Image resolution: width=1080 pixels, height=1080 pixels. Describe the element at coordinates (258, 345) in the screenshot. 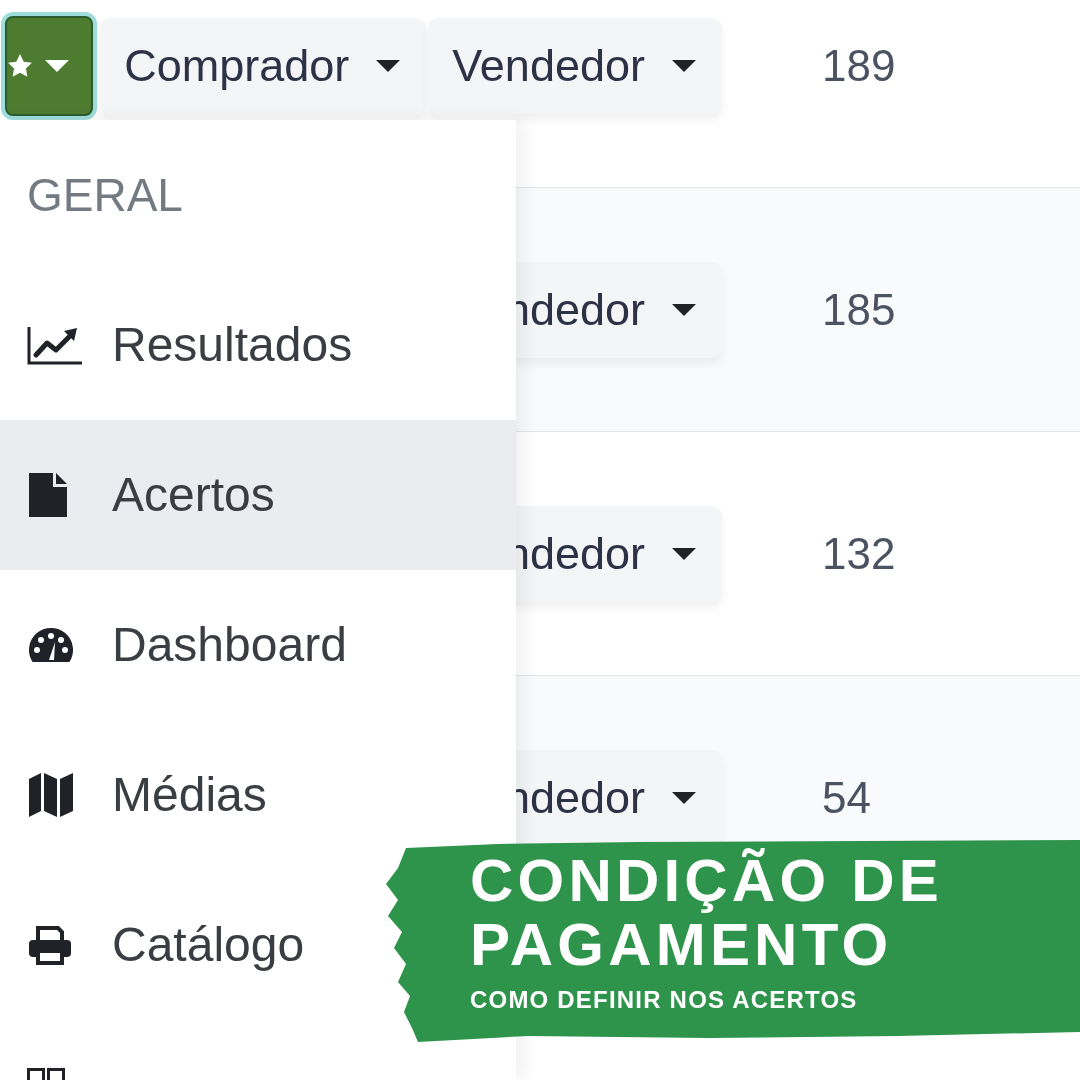

I see `menu-item: Resultados` at that location.